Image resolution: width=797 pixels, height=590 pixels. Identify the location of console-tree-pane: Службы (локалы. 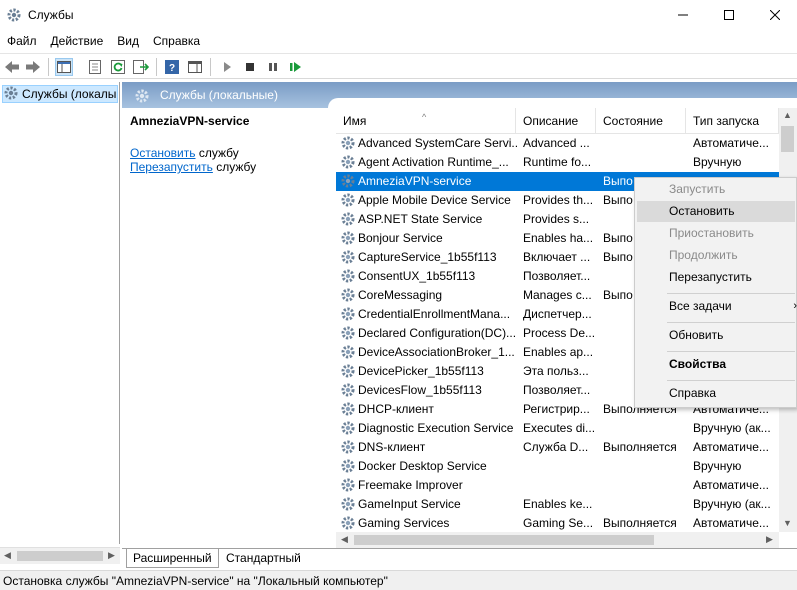
(60, 313).